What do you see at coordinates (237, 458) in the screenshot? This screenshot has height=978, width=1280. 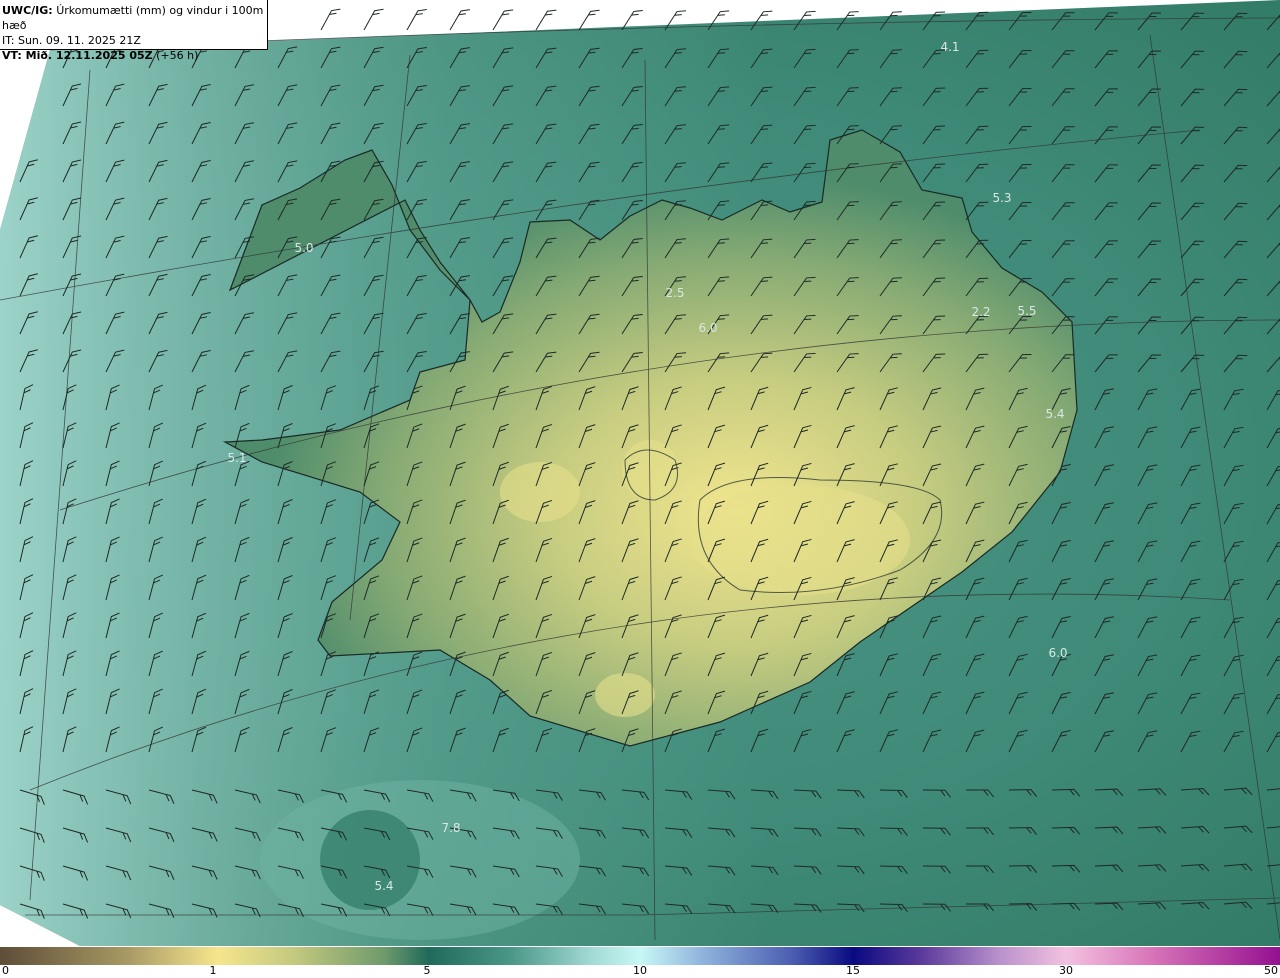 I see `map-value-label: 5.1` at bounding box center [237, 458].